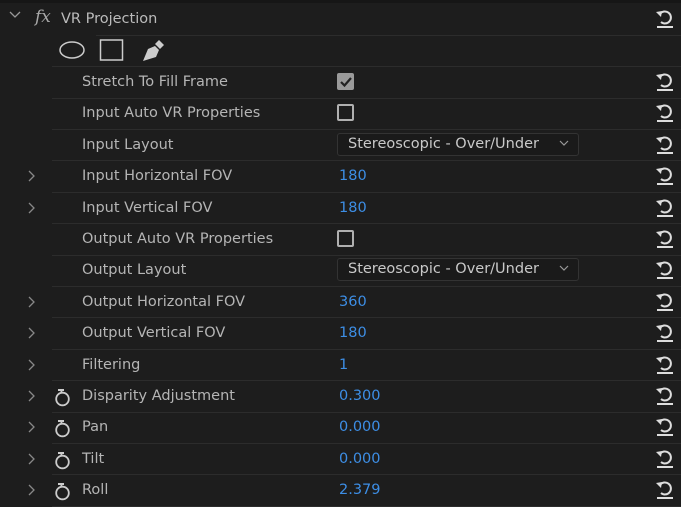 The height and width of the screenshot is (507, 681). I want to click on property-row-input-layout: Input Layout Stereoscopic - Over/Under, so click(340, 146).